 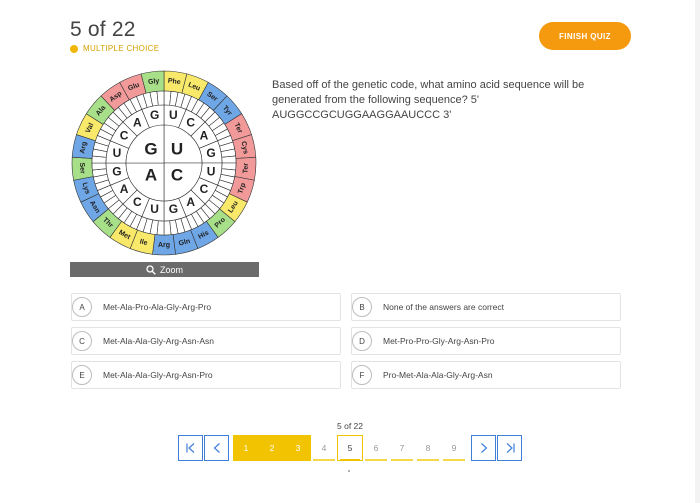 What do you see at coordinates (362, 375) in the screenshot?
I see `answer-letter-f: F` at bounding box center [362, 375].